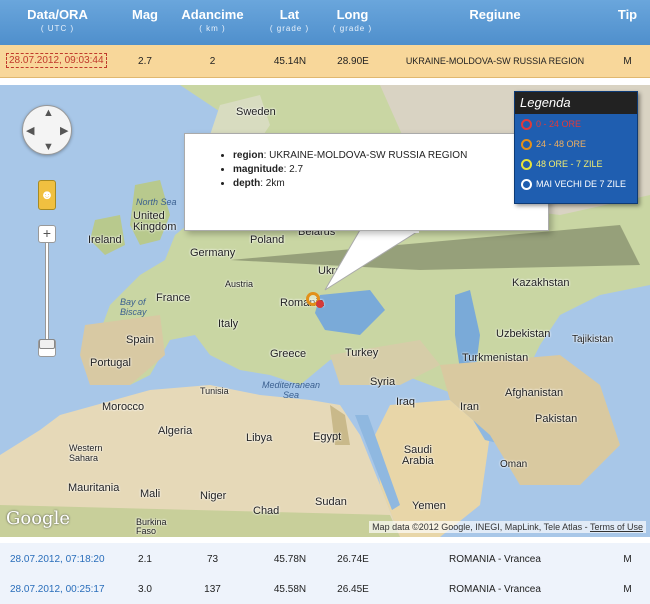 Image resolution: width=650 pixels, height=604 pixels. What do you see at coordinates (352, 28) in the screenshot?
I see `header-long-sub: ( grade )` at bounding box center [352, 28].